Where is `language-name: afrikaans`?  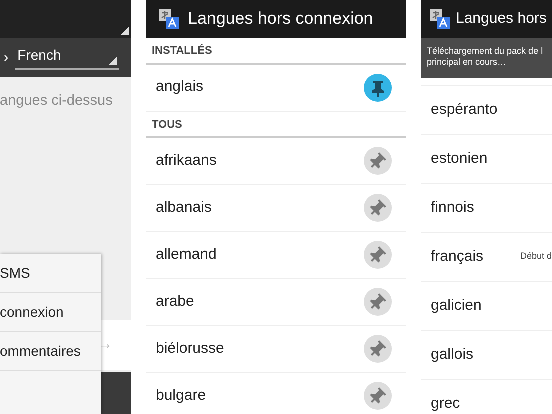
language-name: afrikaans is located at coordinates (186, 160).